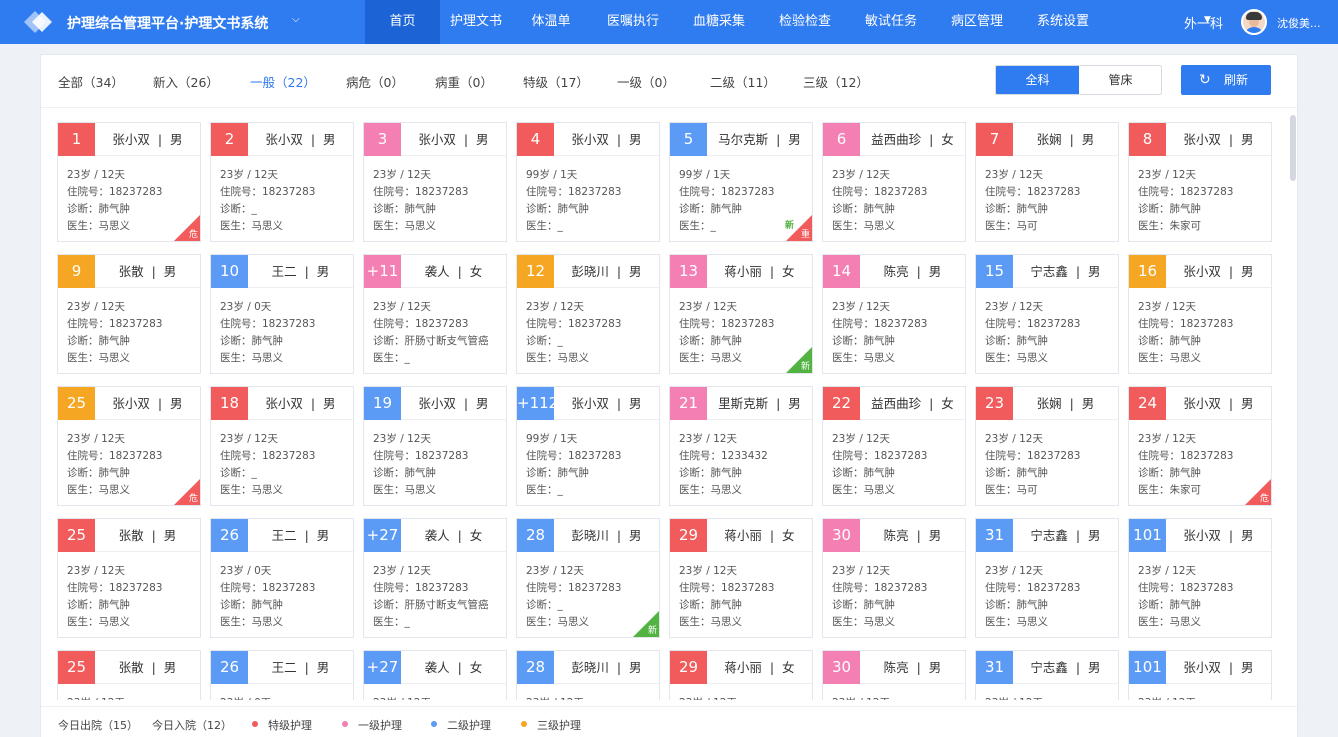 The height and width of the screenshot is (737, 1338). What do you see at coordinates (912, 403) in the screenshot?
I see `patient-name-sex: 益西曲珍 | 女` at bounding box center [912, 403].